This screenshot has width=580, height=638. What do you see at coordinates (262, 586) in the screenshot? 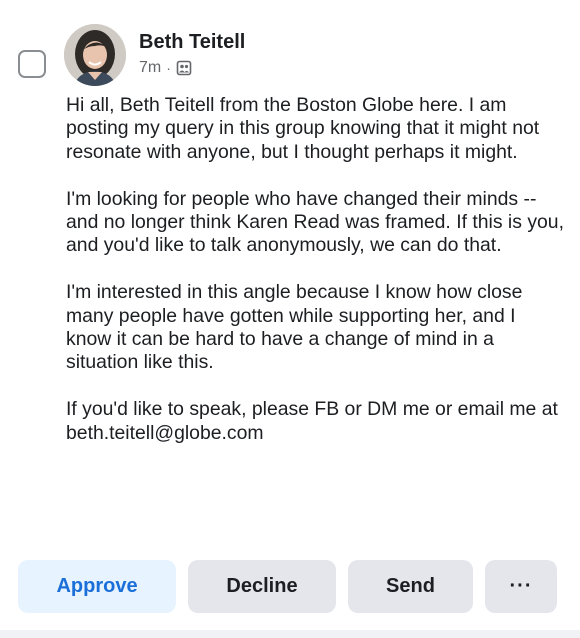
I see `decline-button: Decline` at bounding box center [262, 586].